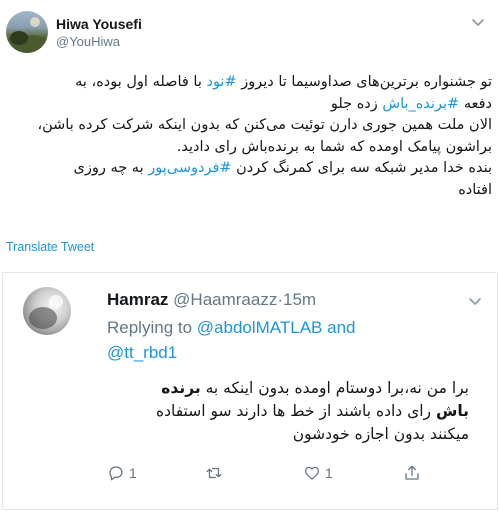  What do you see at coordinates (312, 473) in the screenshot?
I see `heart-icon` at bounding box center [312, 473].